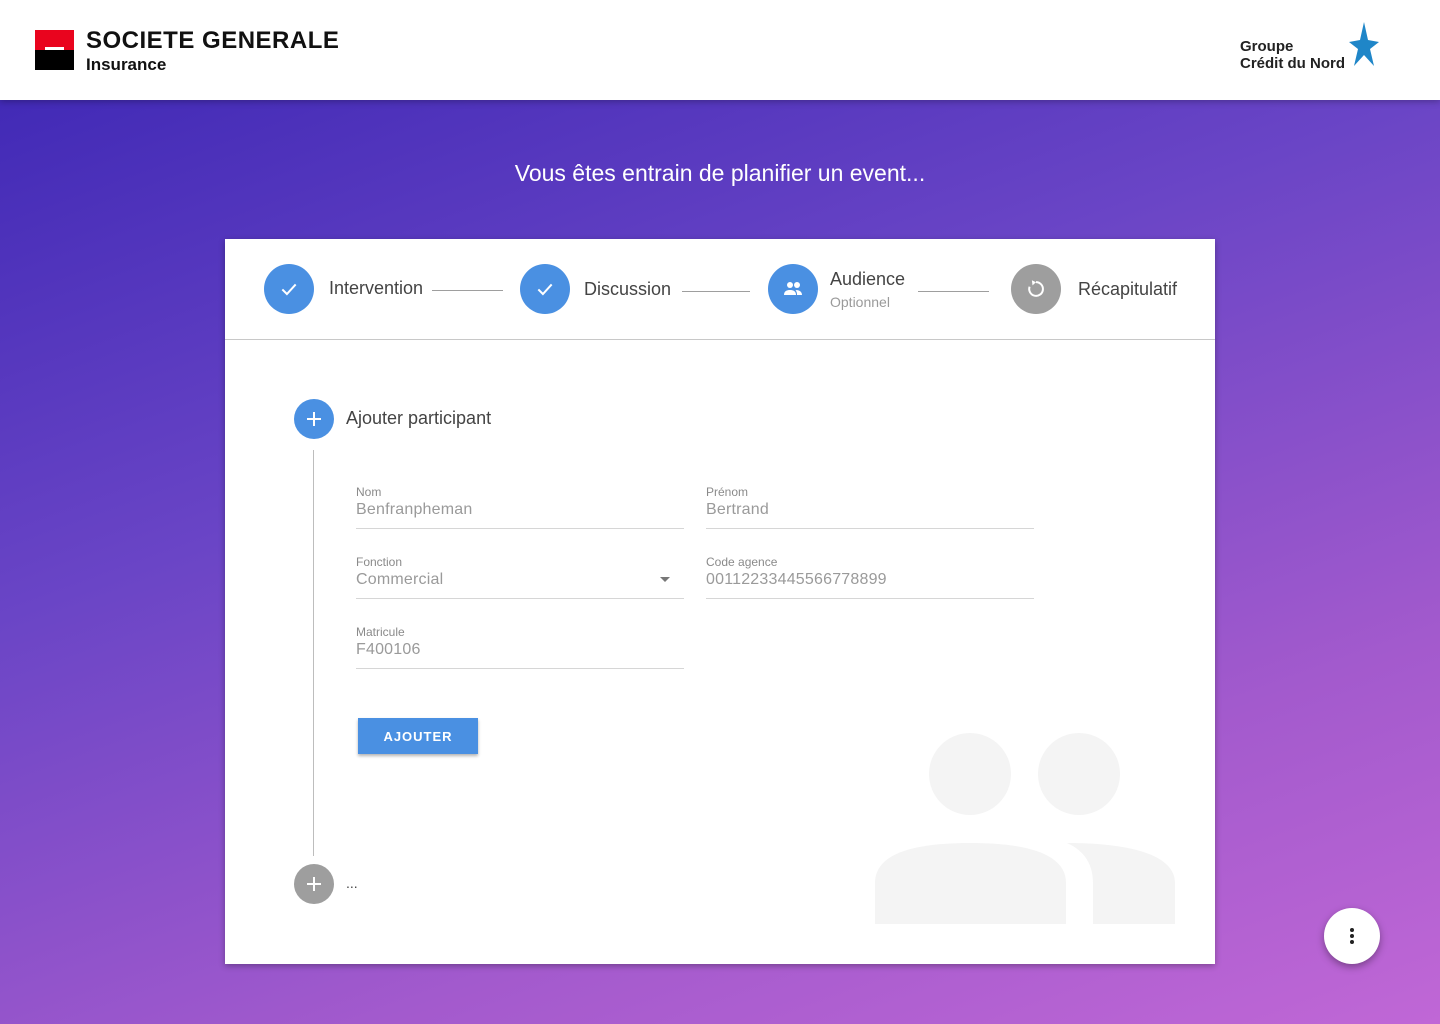 The width and height of the screenshot is (1440, 1024). Describe the element at coordinates (388, 650) in the screenshot. I see `matricule-value: F400106` at that location.